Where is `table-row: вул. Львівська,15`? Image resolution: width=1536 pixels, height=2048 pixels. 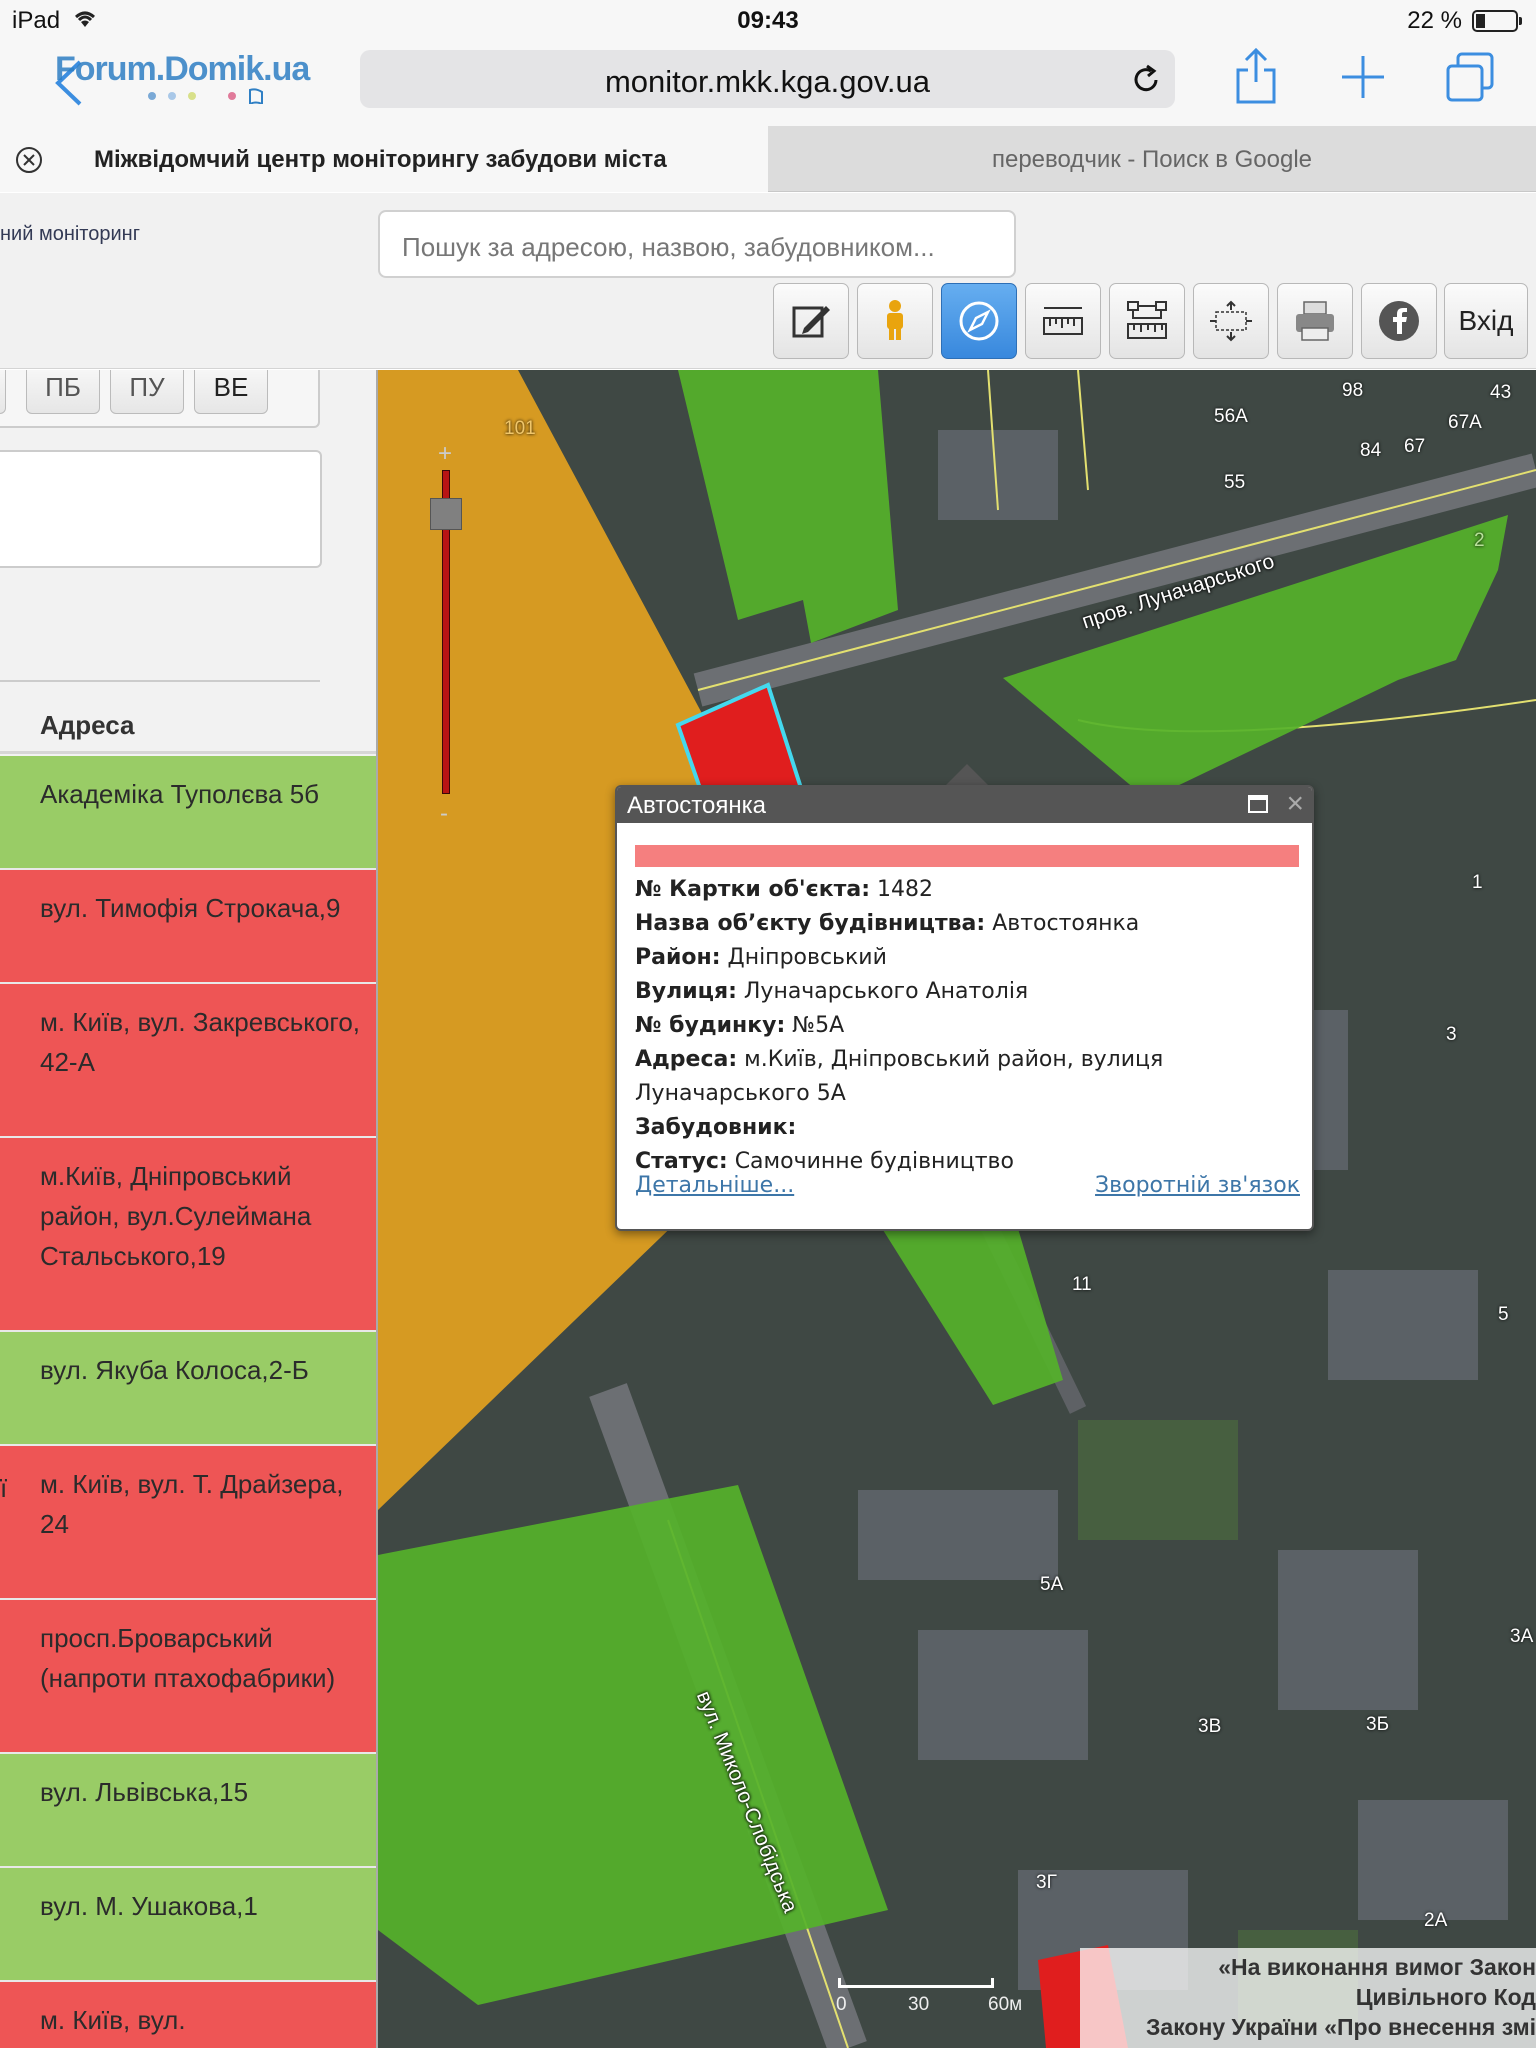 table-row: вул. Львівська,15 is located at coordinates (188, 1811).